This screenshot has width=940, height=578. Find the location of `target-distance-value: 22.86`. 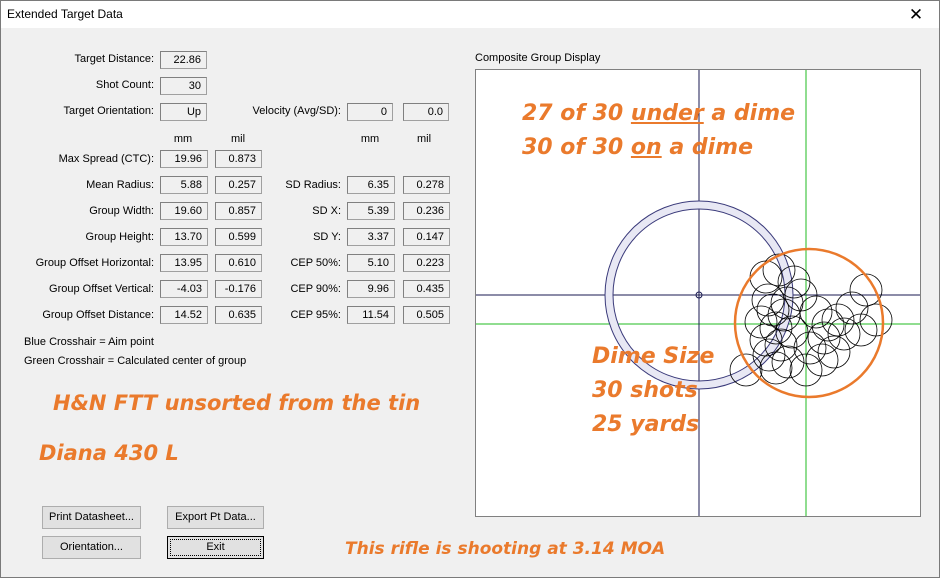

target-distance-value: 22.86 is located at coordinates (183, 60).